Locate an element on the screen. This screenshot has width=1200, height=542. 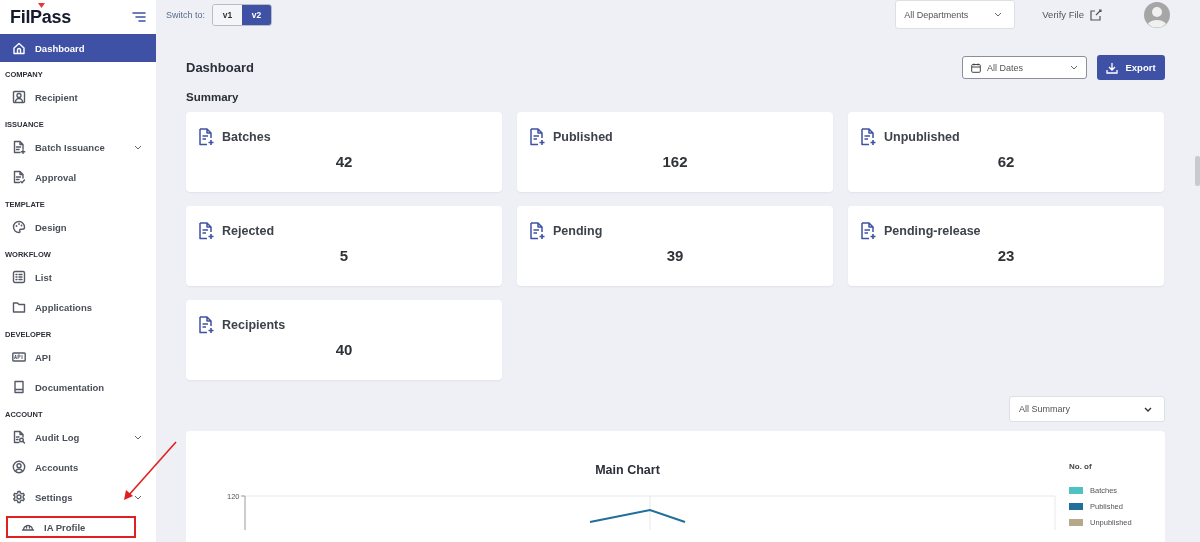
menu-item: Applications is located at coordinates (78, 307).